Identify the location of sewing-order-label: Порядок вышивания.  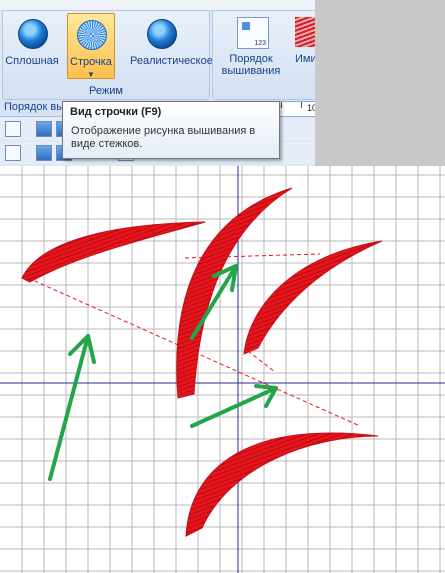
(251, 65).